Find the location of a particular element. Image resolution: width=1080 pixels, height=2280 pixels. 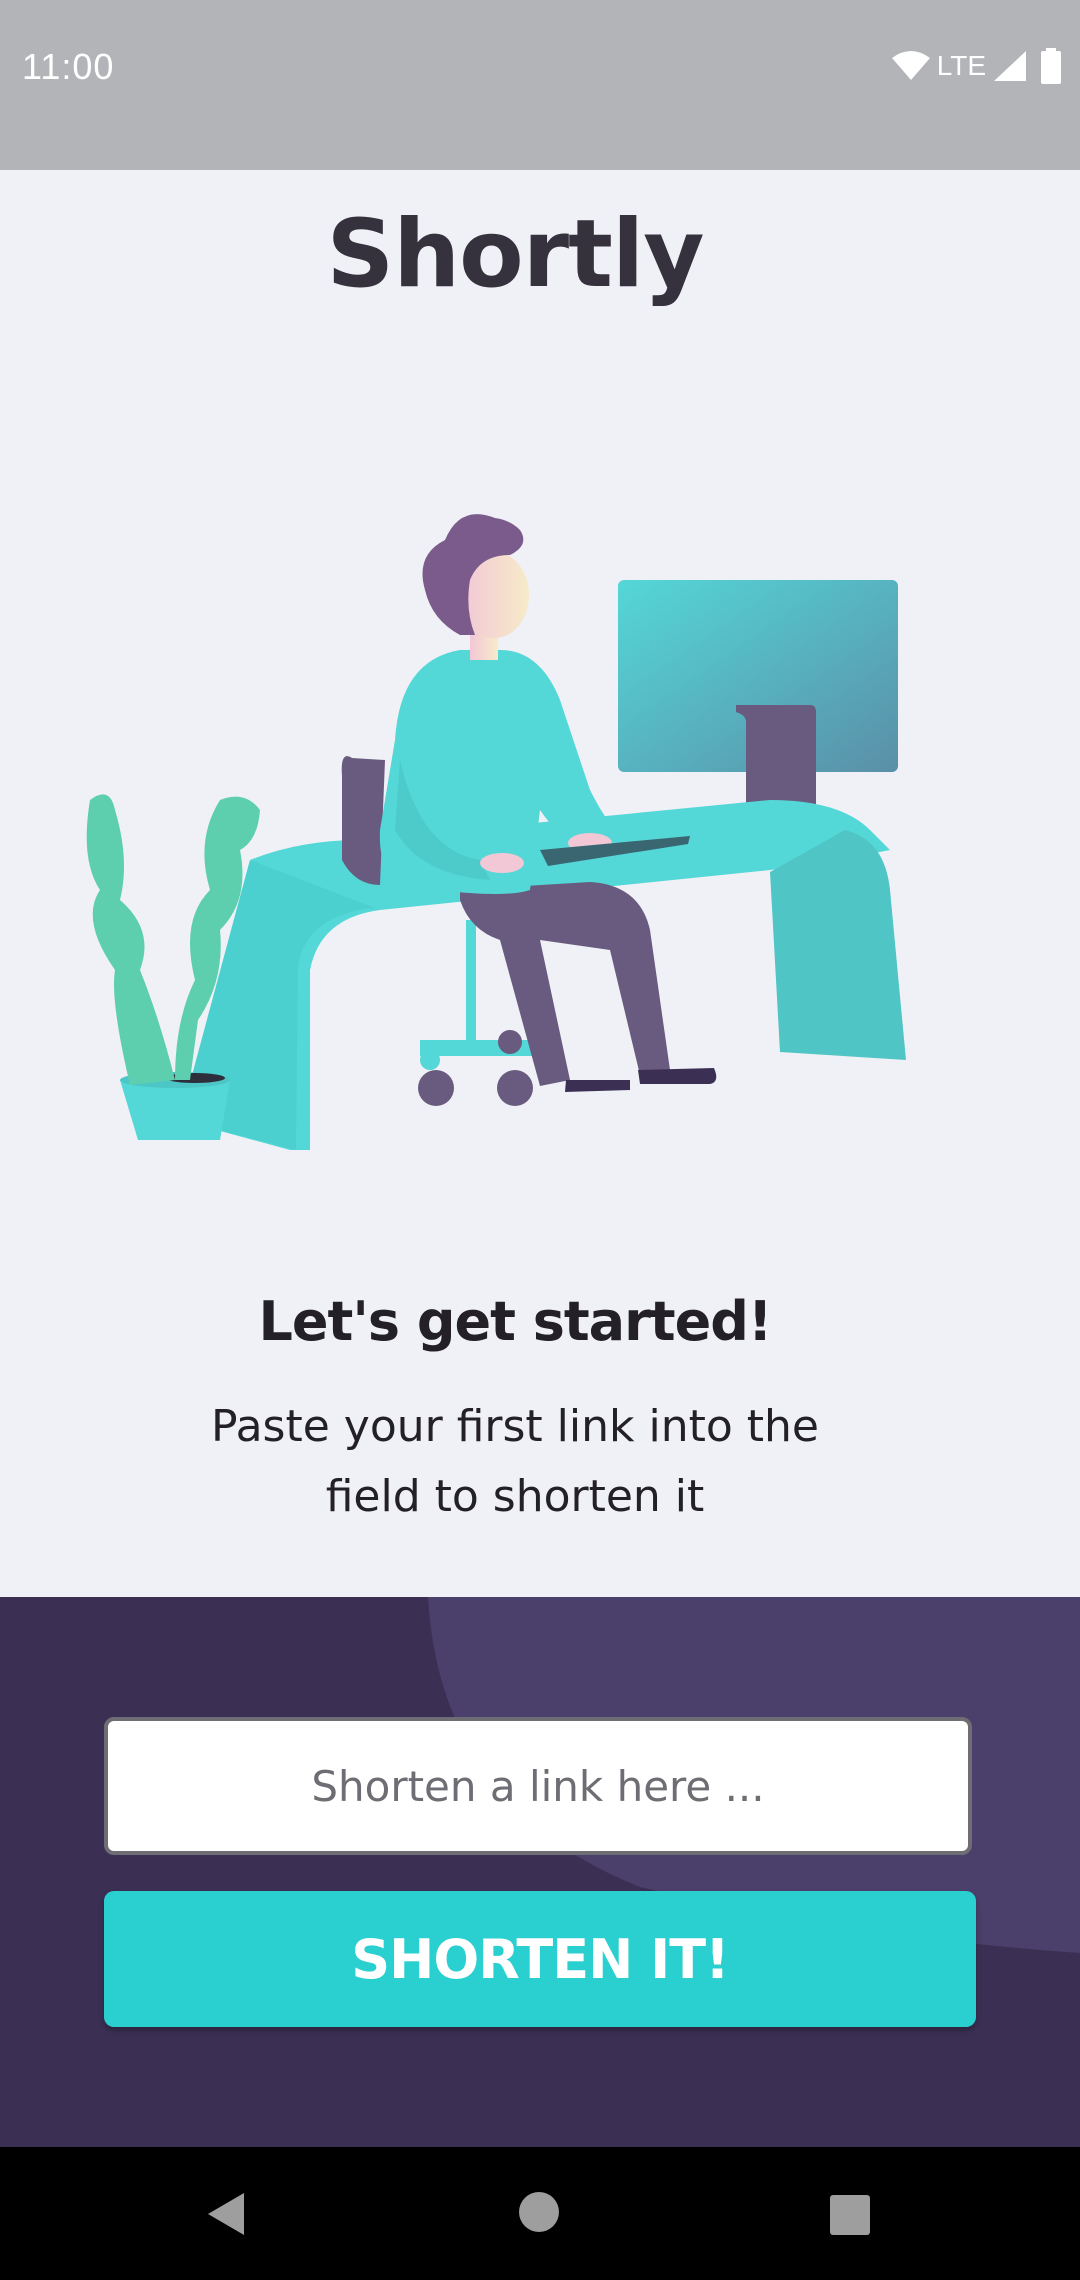

battery-icon is located at coordinates (1051, 66).